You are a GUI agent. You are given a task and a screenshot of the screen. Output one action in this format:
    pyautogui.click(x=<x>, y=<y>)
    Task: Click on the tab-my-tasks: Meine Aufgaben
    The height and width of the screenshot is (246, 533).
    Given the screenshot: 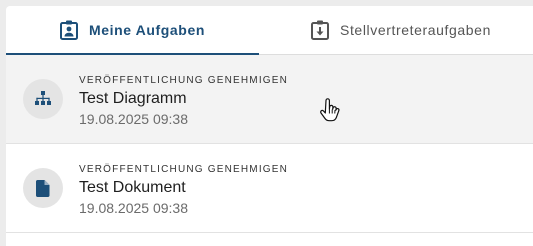 What is the action you would take?
    pyautogui.click(x=132, y=30)
    